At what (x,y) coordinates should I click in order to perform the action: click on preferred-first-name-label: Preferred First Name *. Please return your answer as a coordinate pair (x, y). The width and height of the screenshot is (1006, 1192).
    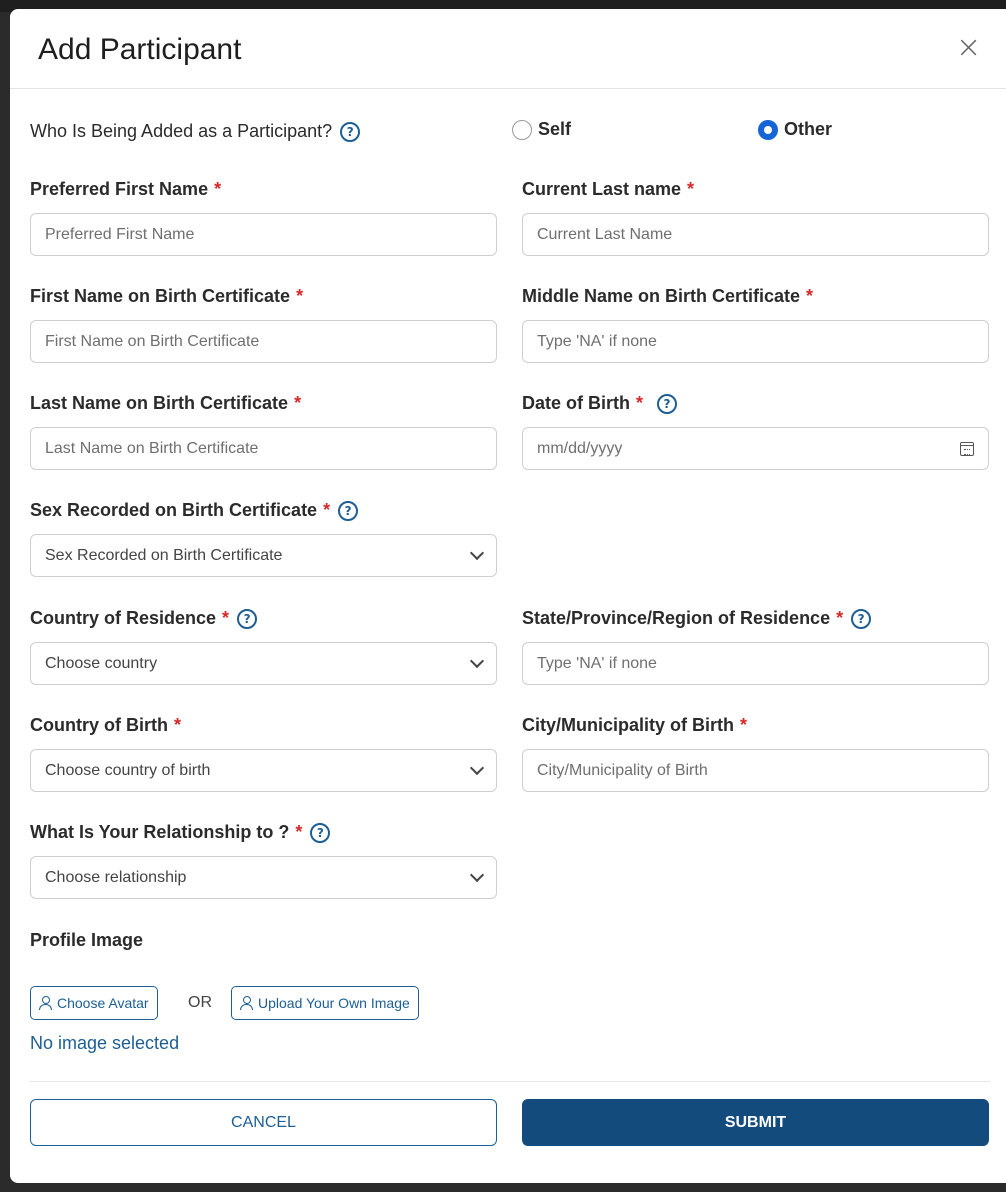
    Looking at the image, I should click on (125, 189).